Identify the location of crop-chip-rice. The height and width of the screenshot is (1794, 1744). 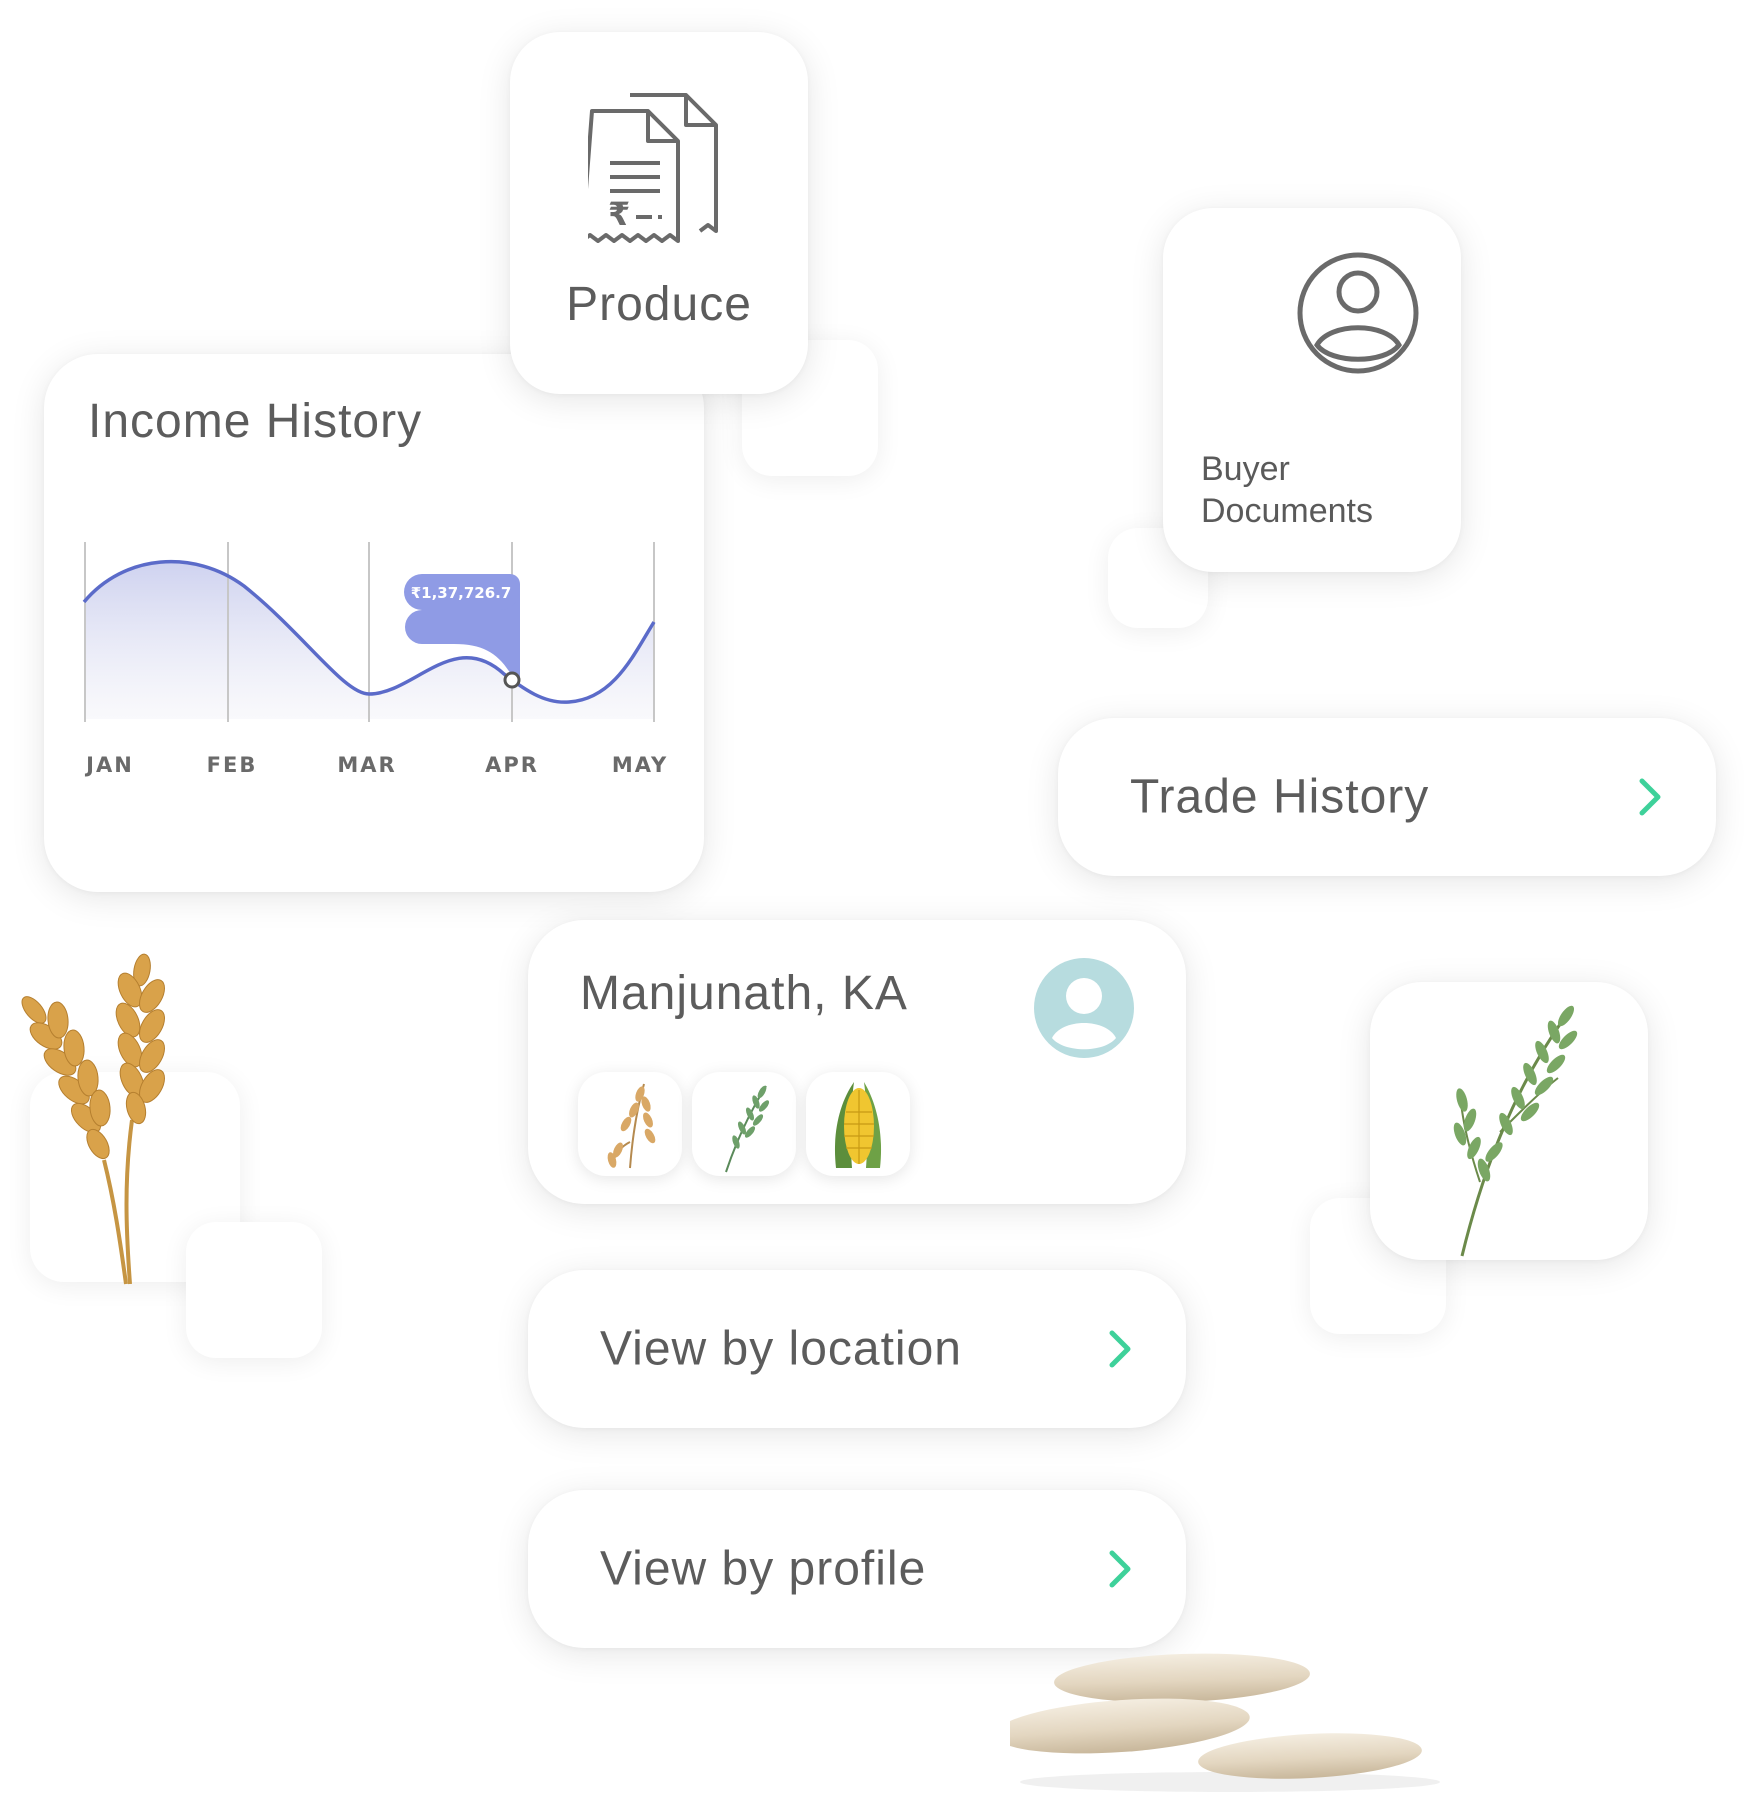
(744, 1124).